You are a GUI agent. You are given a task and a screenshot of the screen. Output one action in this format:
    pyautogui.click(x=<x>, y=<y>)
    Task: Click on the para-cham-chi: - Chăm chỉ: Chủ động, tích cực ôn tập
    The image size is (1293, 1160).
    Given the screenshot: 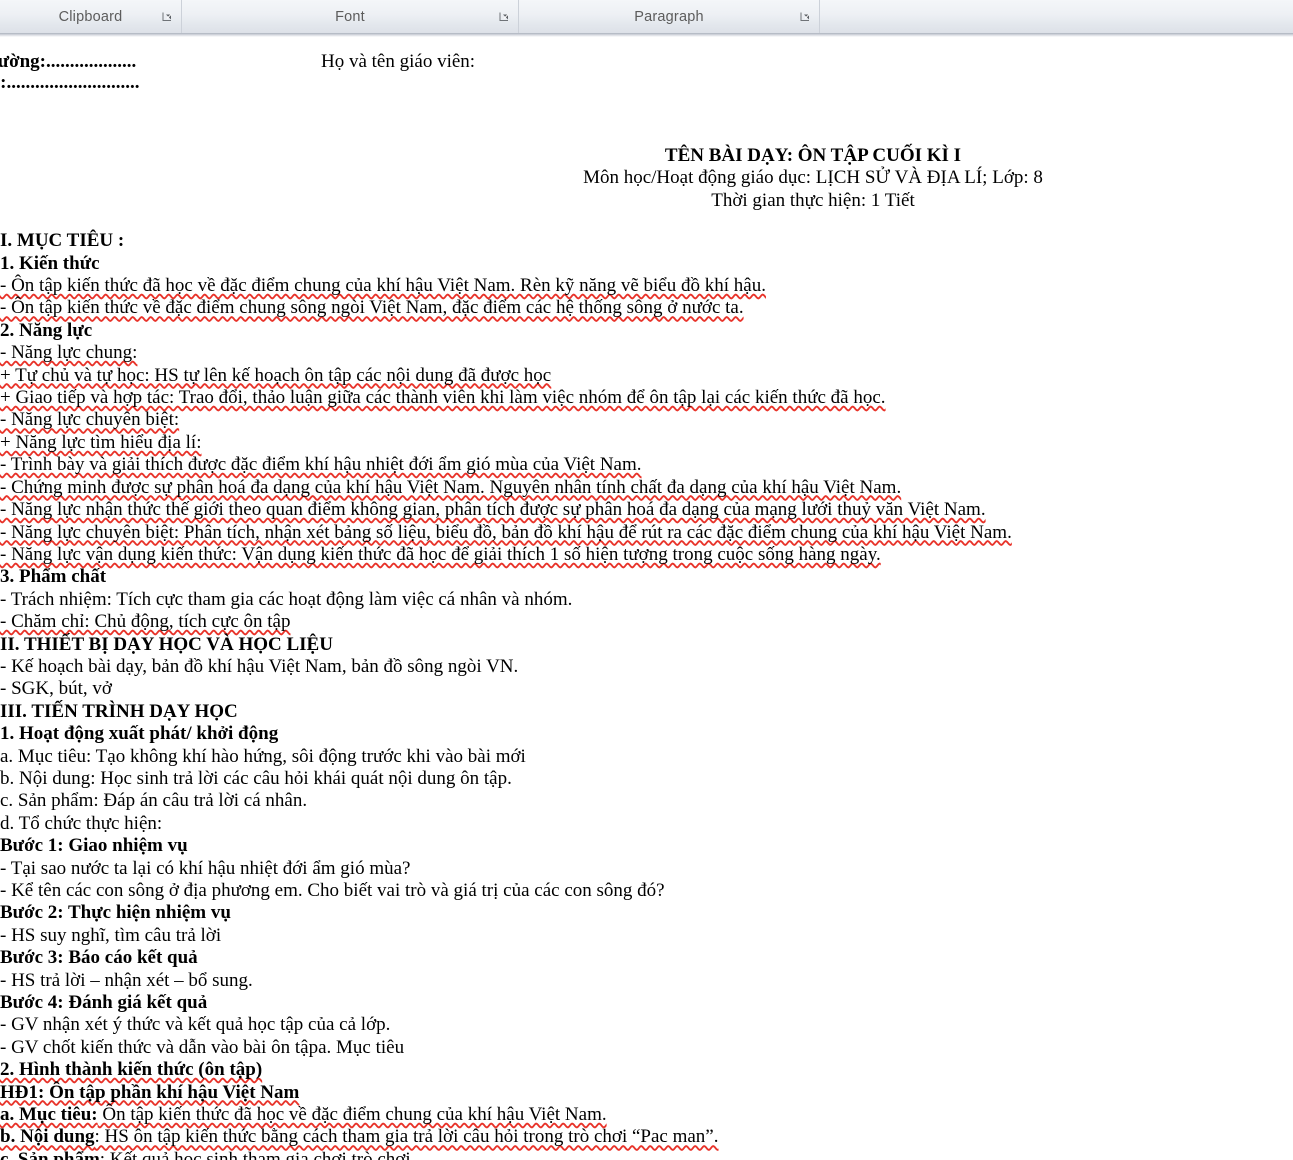 What is the action you would take?
    pyautogui.click(x=145, y=622)
    